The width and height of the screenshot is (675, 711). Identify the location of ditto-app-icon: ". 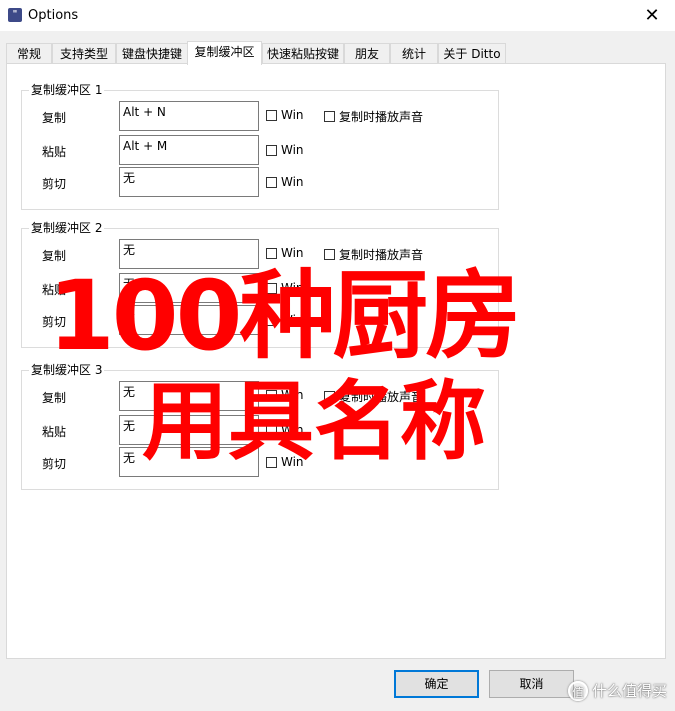
(15, 15).